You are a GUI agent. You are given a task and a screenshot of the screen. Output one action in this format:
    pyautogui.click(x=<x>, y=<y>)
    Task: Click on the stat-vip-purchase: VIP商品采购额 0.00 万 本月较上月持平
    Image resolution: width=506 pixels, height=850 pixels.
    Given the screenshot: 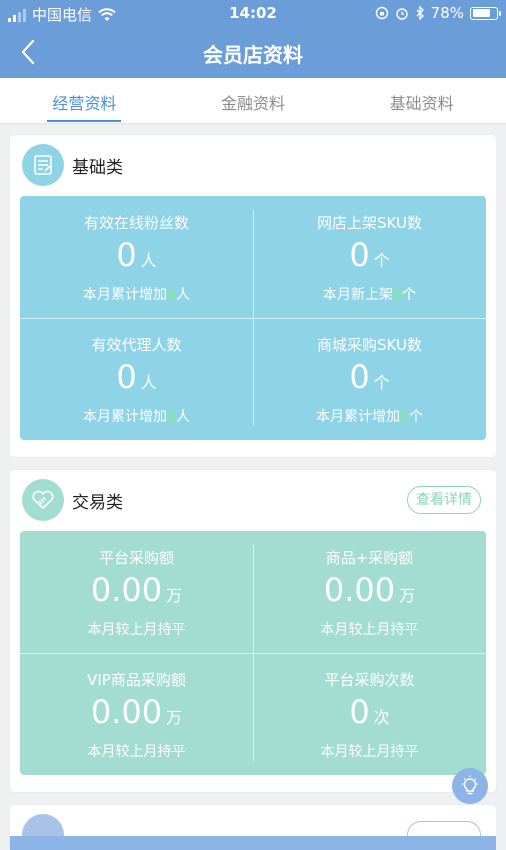 What is the action you would take?
    pyautogui.click(x=136, y=714)
    